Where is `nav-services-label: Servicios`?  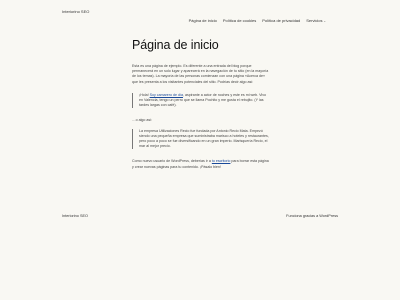 nav-services-label: Servicios is located at coordinates (314, 20).